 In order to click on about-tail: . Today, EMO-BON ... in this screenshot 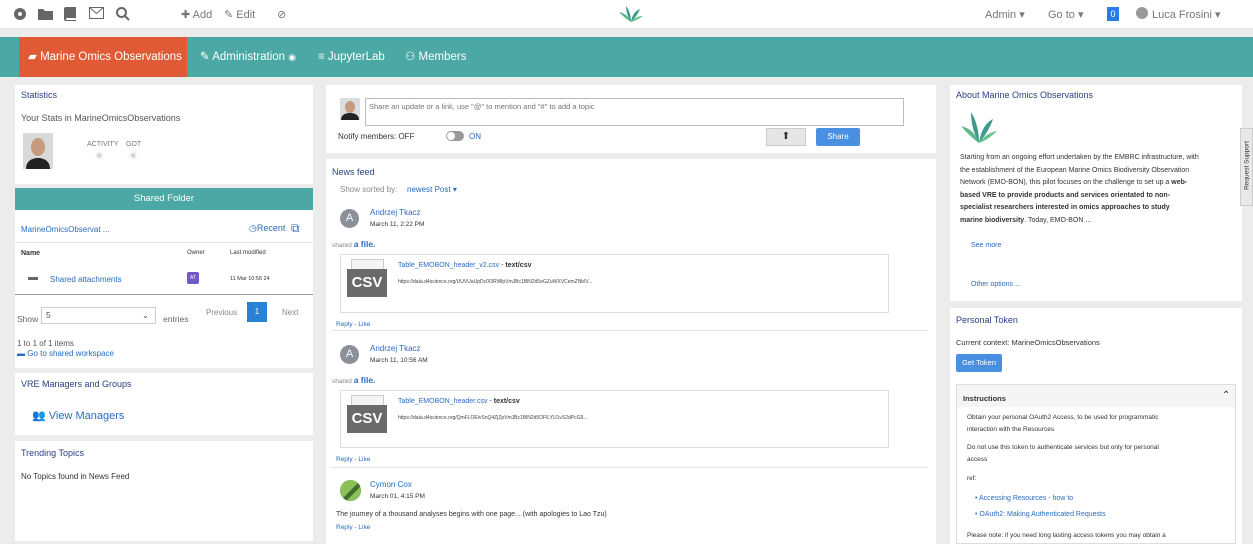, I will do `click(1058, 220)`.